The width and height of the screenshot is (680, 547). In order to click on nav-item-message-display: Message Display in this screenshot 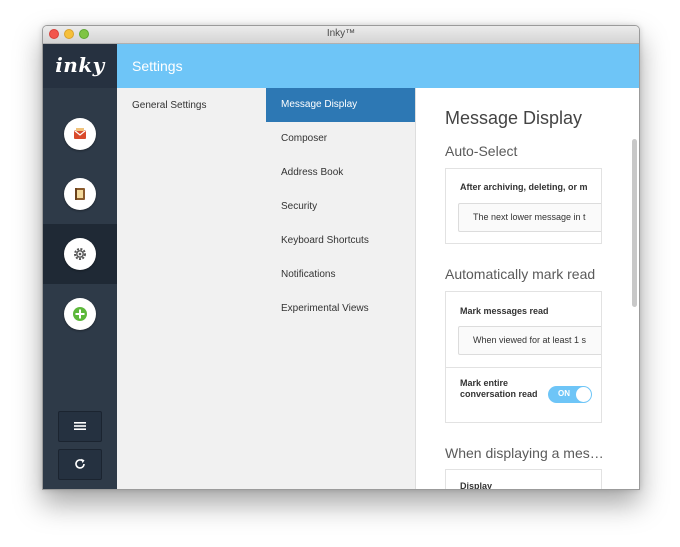, I will do `click(340, 105)`.